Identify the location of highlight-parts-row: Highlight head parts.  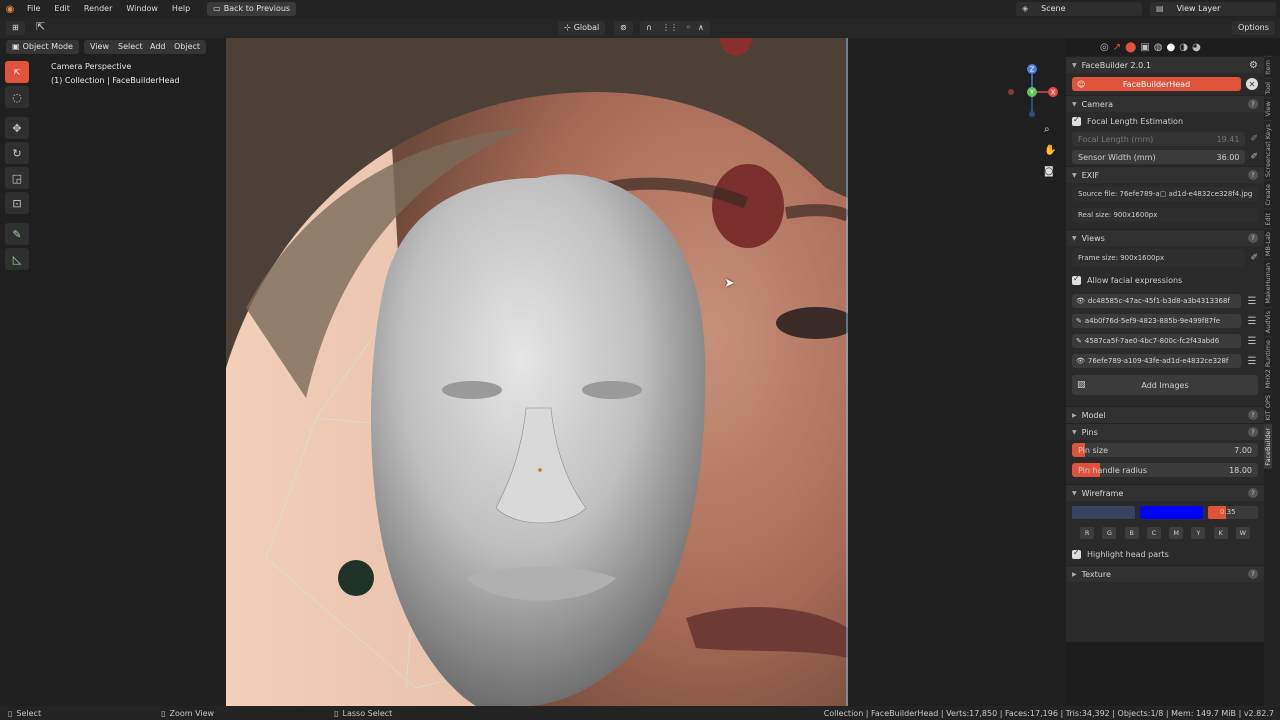
(1165, 554).